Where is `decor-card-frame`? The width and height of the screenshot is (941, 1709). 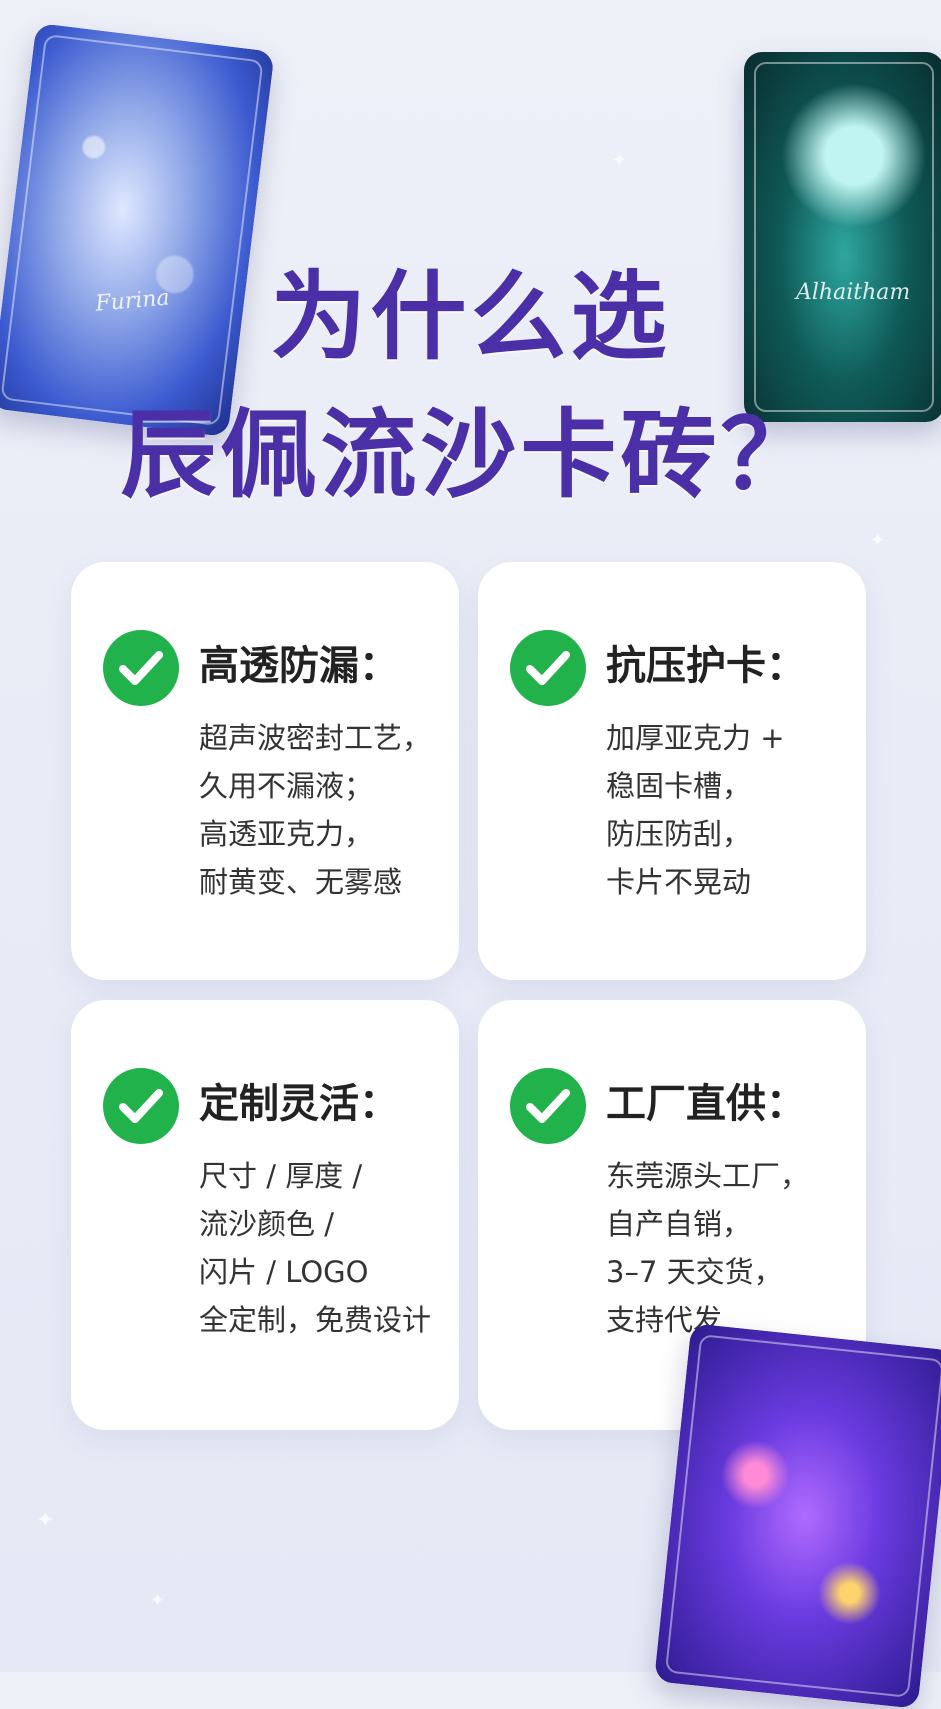
decor-card-frame is located at coordinates (802, 1516).